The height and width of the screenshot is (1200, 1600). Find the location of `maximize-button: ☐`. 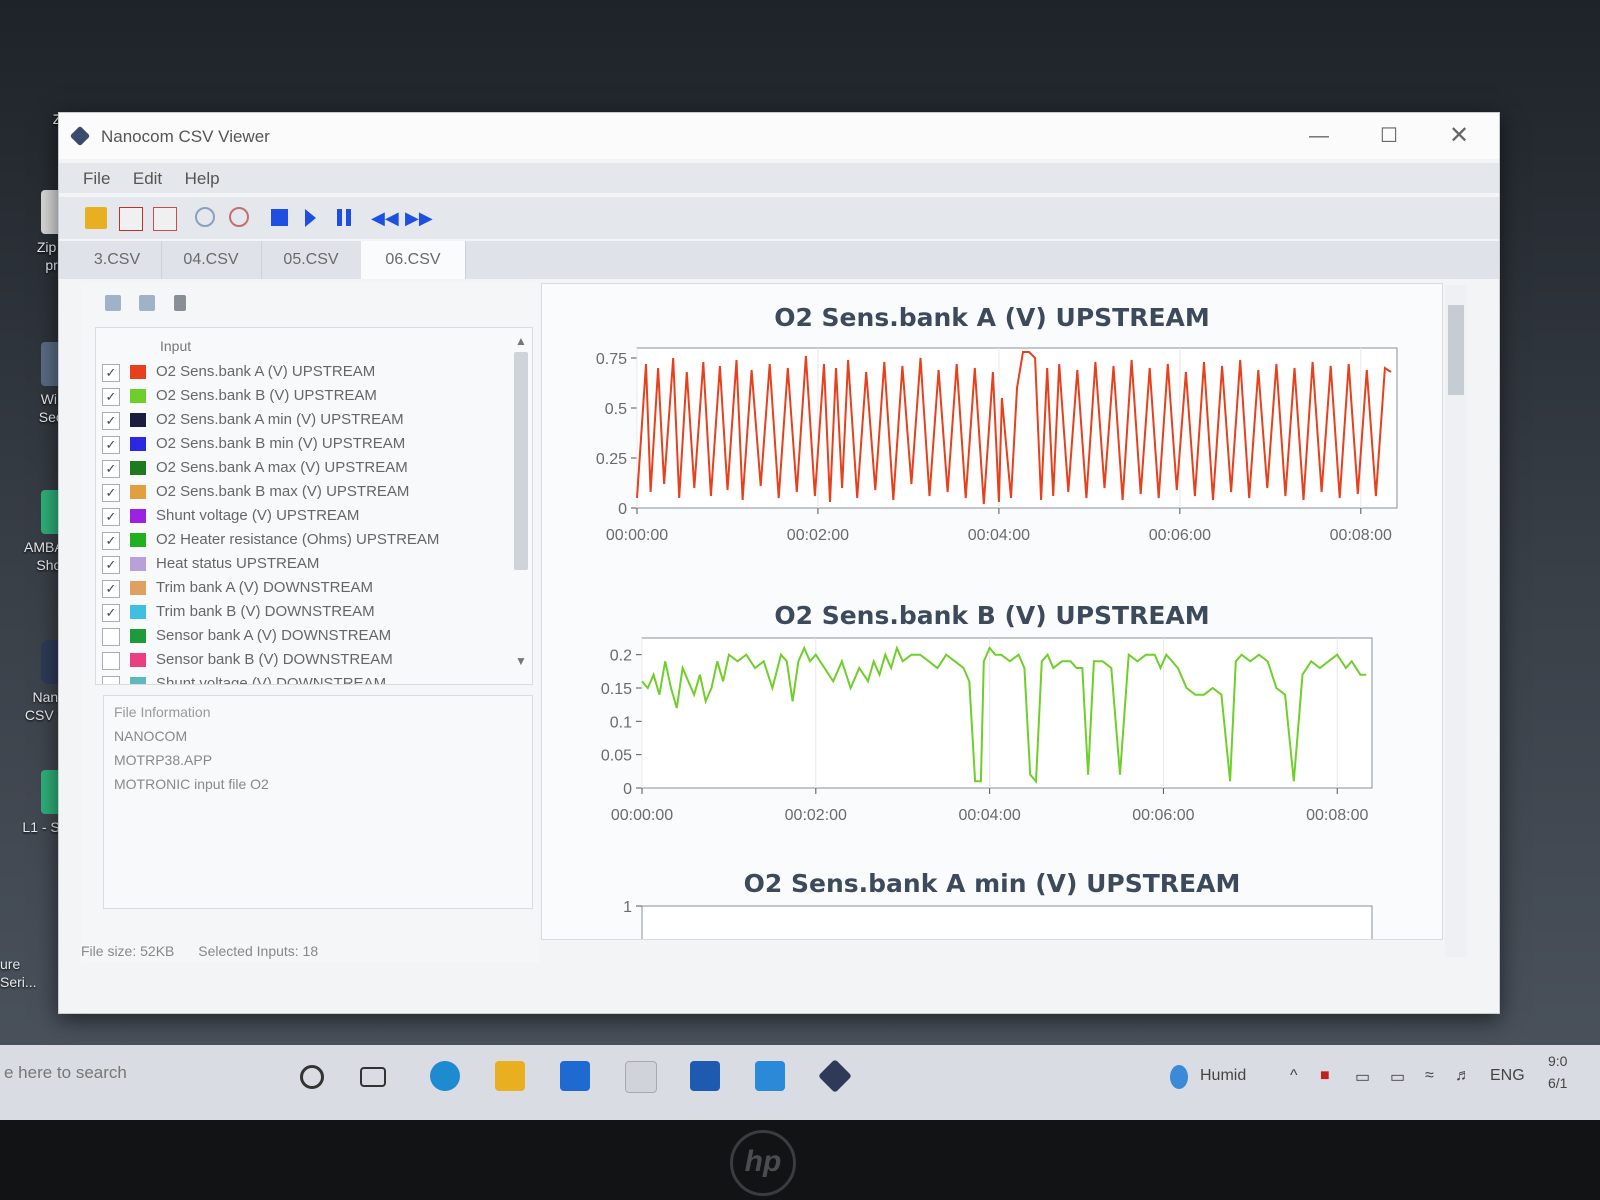

maximize-button: ☐ is located at coordinates (1389, 136).